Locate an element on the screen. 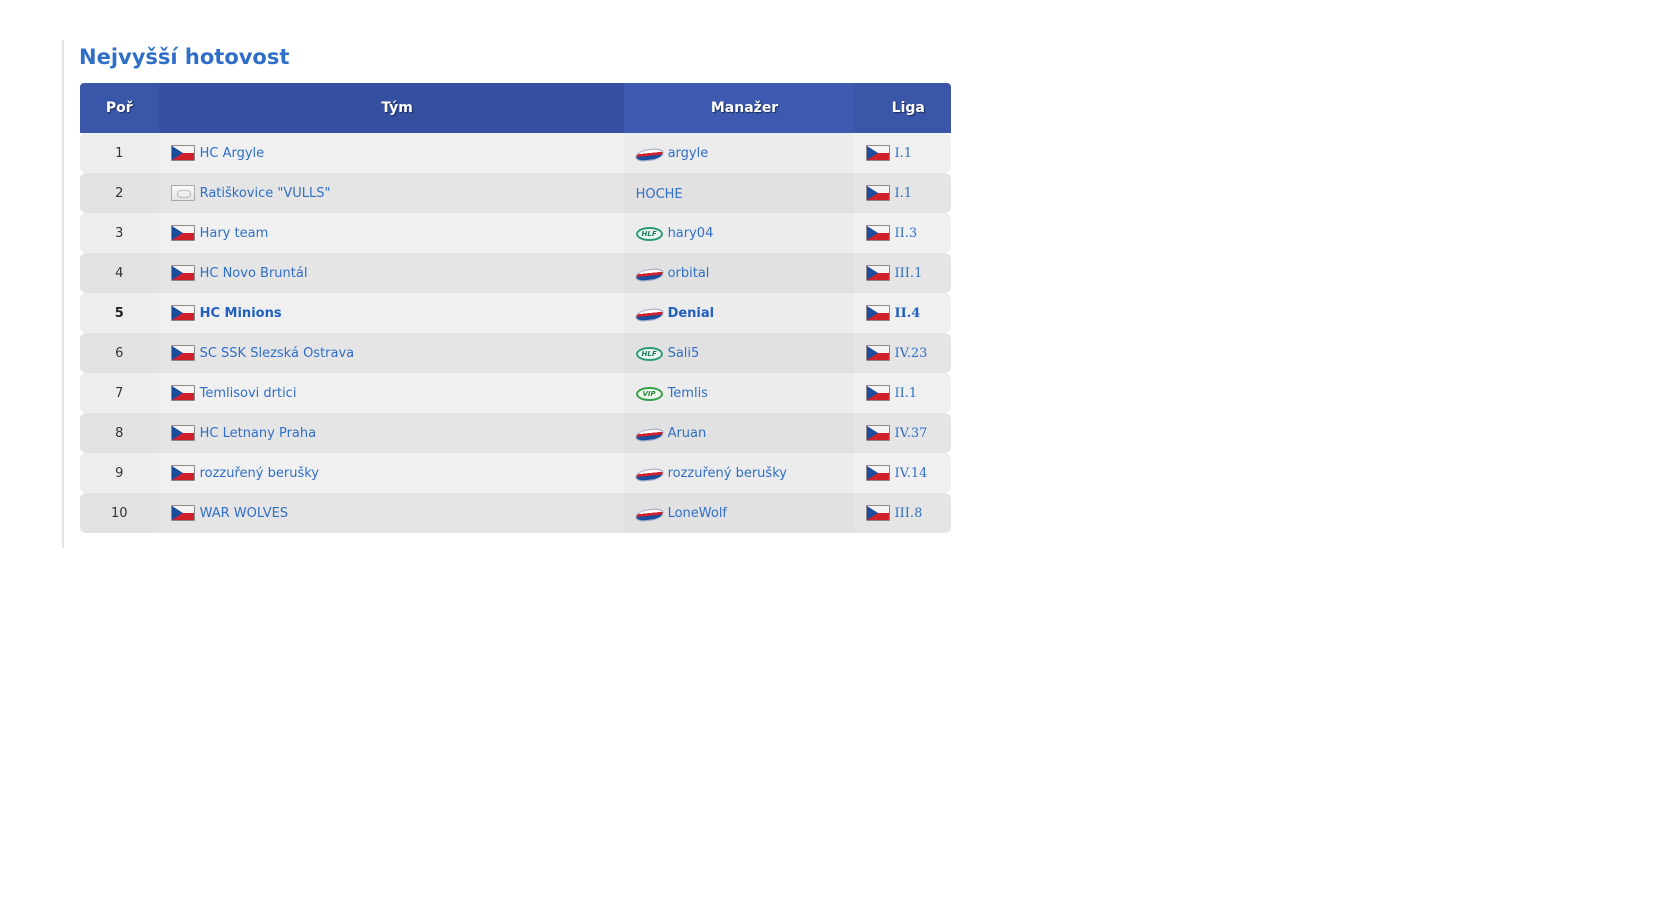  header-manager: Manažer is located at coordinates (738, 108).